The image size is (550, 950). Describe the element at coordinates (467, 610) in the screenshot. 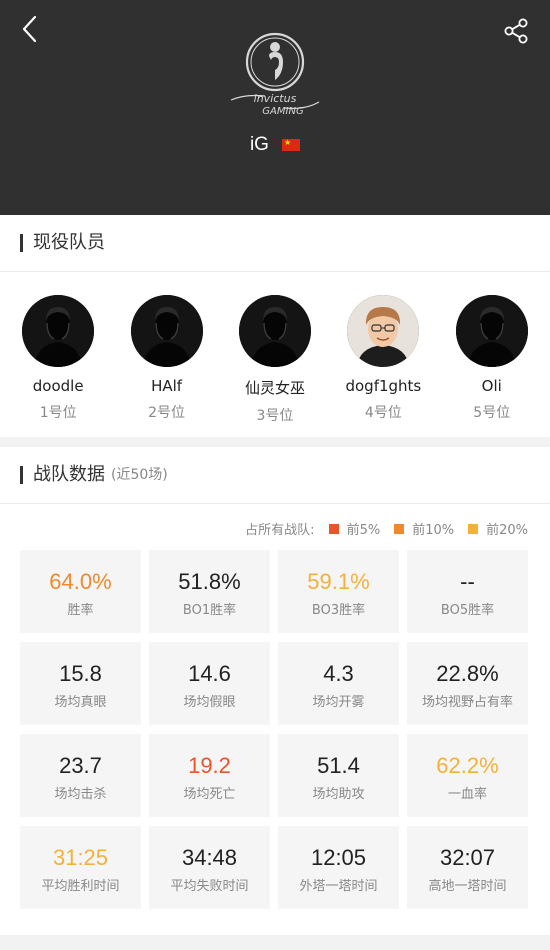

I see `stat-label: BO5胜率` at that location.